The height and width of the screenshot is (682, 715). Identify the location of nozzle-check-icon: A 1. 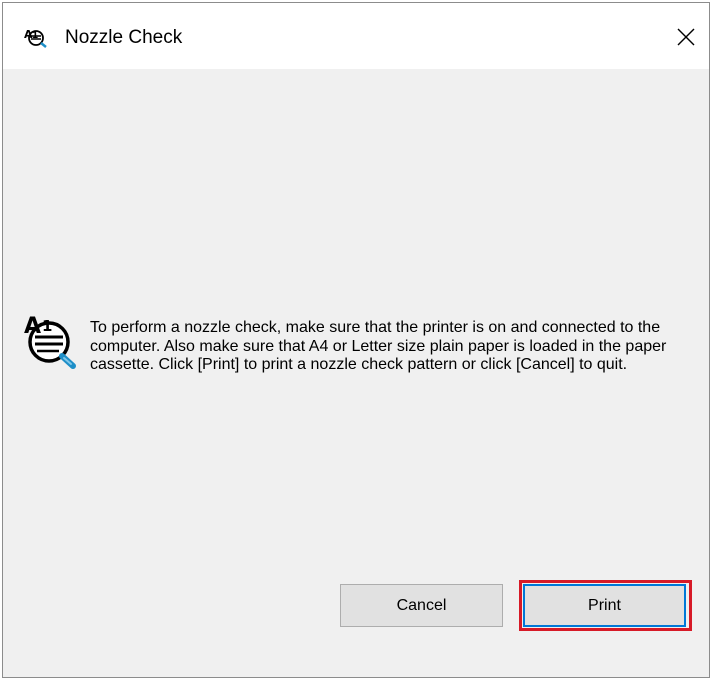
(52, 340).